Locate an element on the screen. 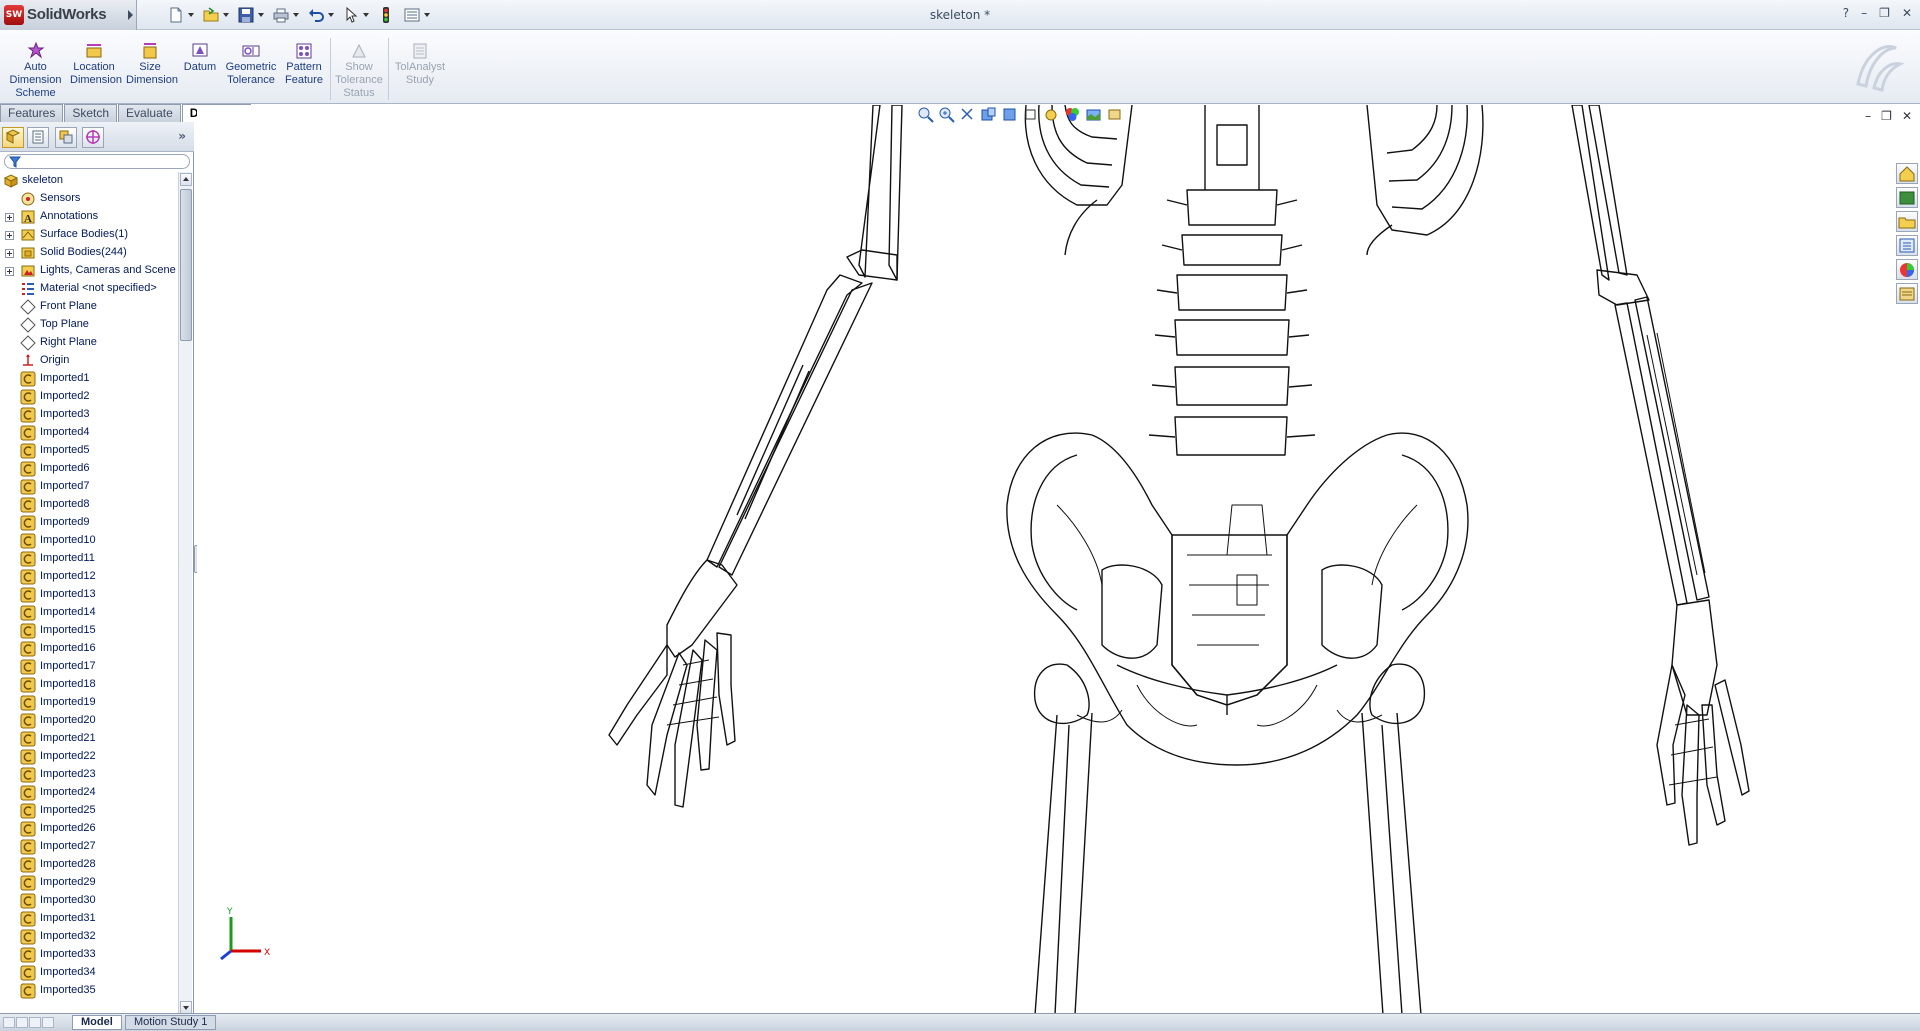 This screenshot has height=1031, width=1920. apply-scene-icon is located at coordinates (1093, 114).